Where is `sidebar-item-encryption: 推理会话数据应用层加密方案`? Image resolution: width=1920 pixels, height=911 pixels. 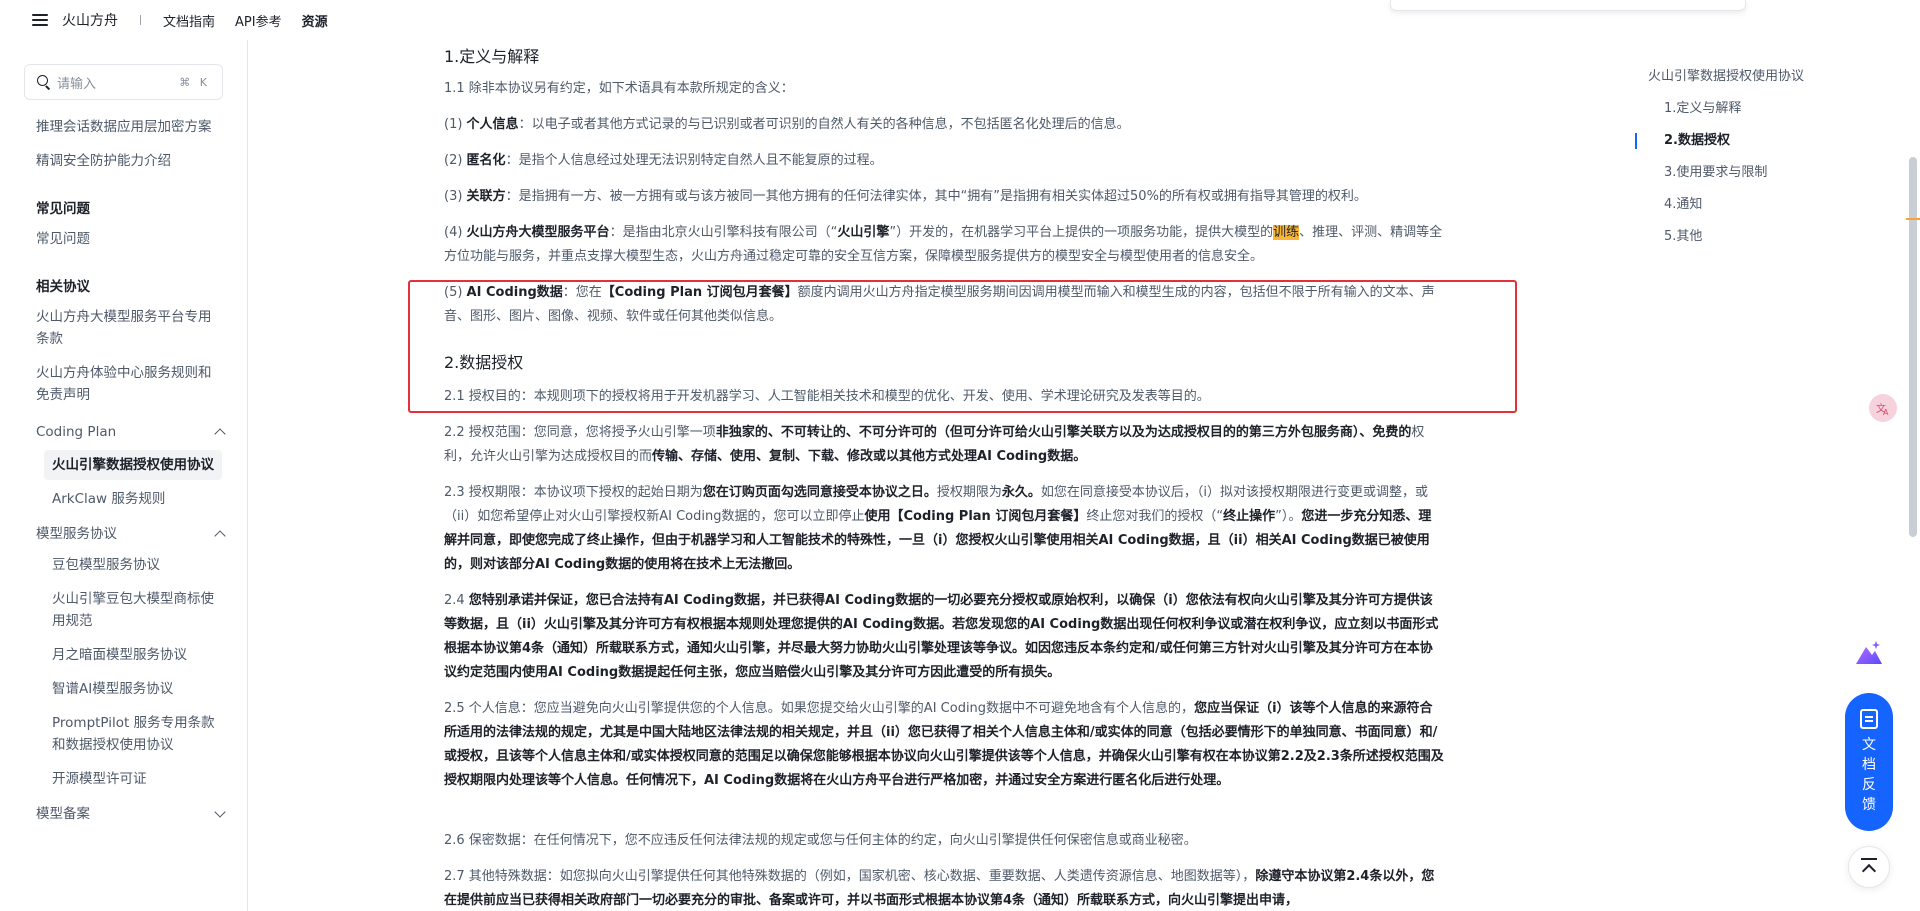
sidebar-item-encryption: 推理会话数据应用层加密方案 is located at coordinates (123, 127).